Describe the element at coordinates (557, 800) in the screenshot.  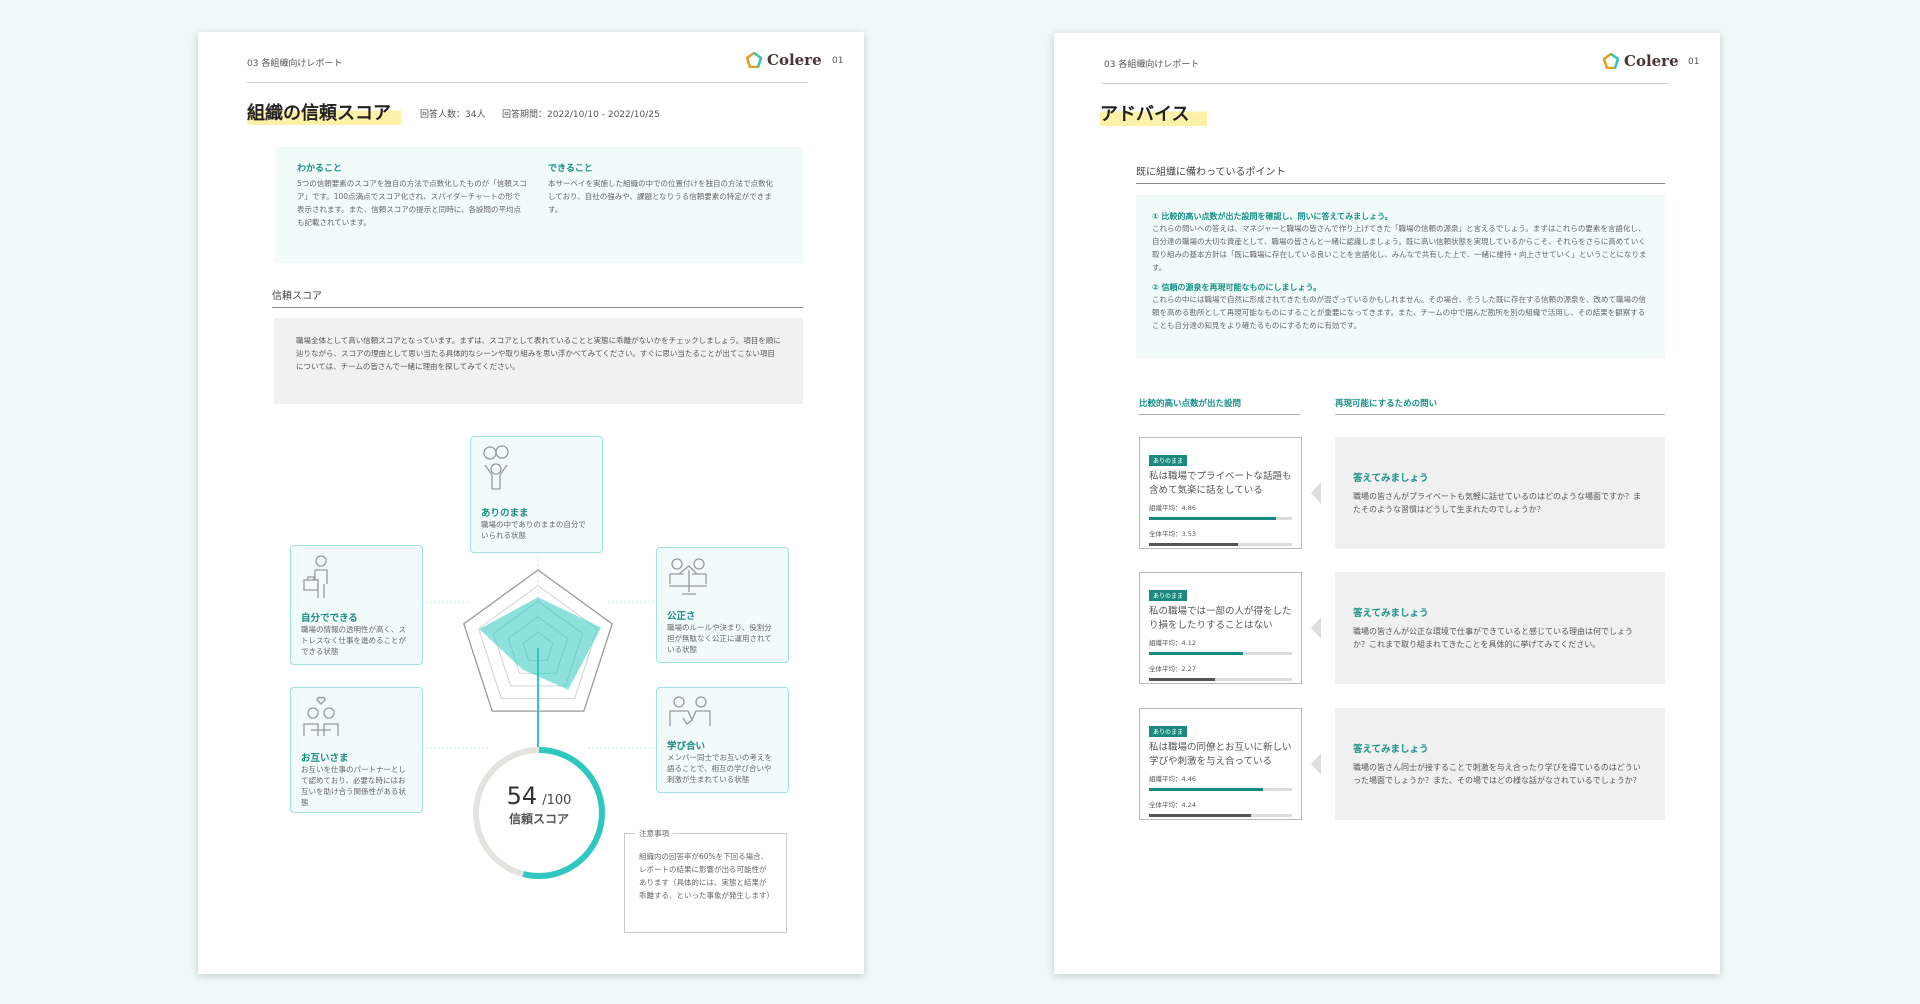
I see `score-max: /100` at that location.